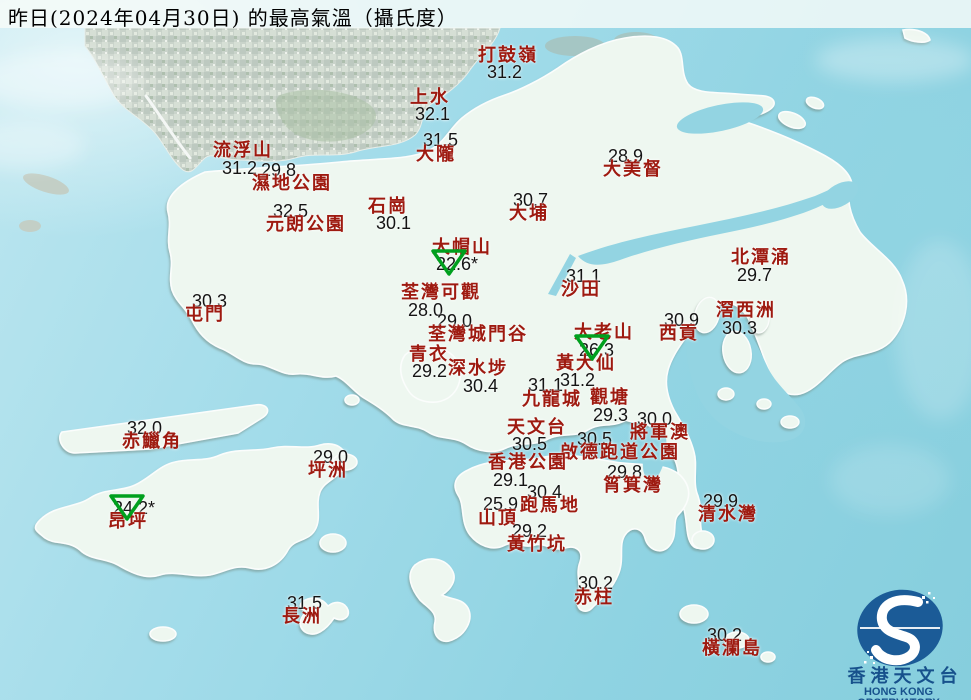 This screenshot has height=700, width=971. What do you see at coordinates (768, 657) in the screenshot?
I see `map-island-waglan` at bounding box center [768, 657].